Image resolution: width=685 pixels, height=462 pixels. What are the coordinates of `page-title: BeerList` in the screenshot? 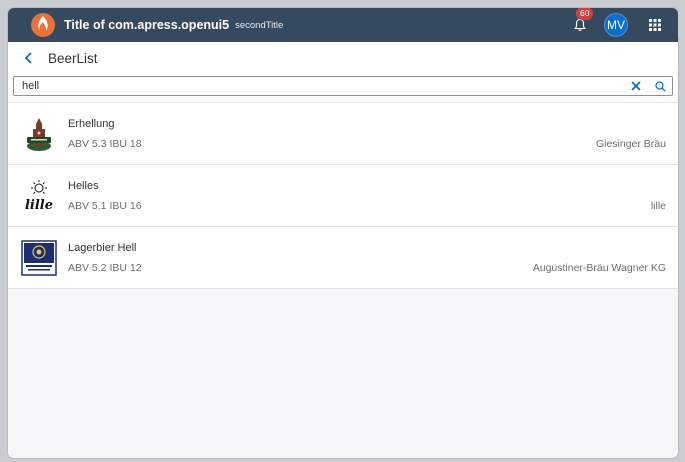 It's located at (73, 58).